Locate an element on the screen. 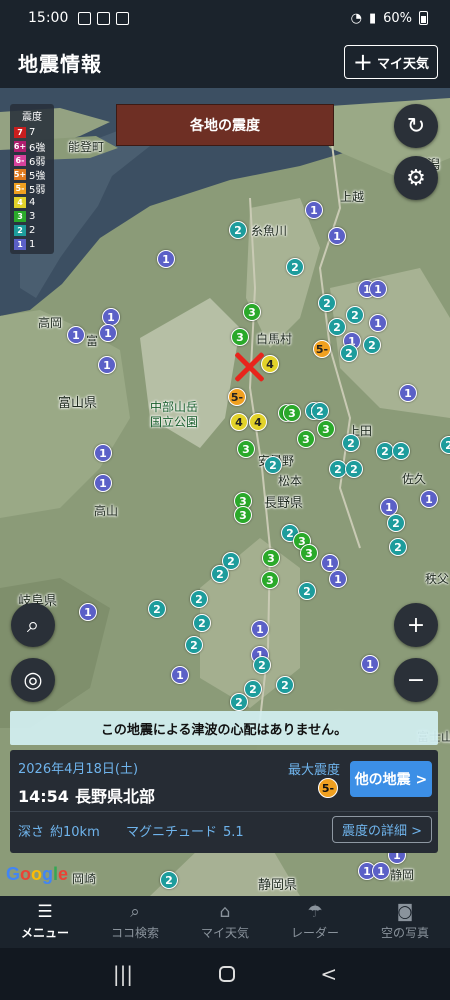 The image size is (450, 1000). nav-item-home: ⌂ マイ天気 is located at coordinates (225, 922).